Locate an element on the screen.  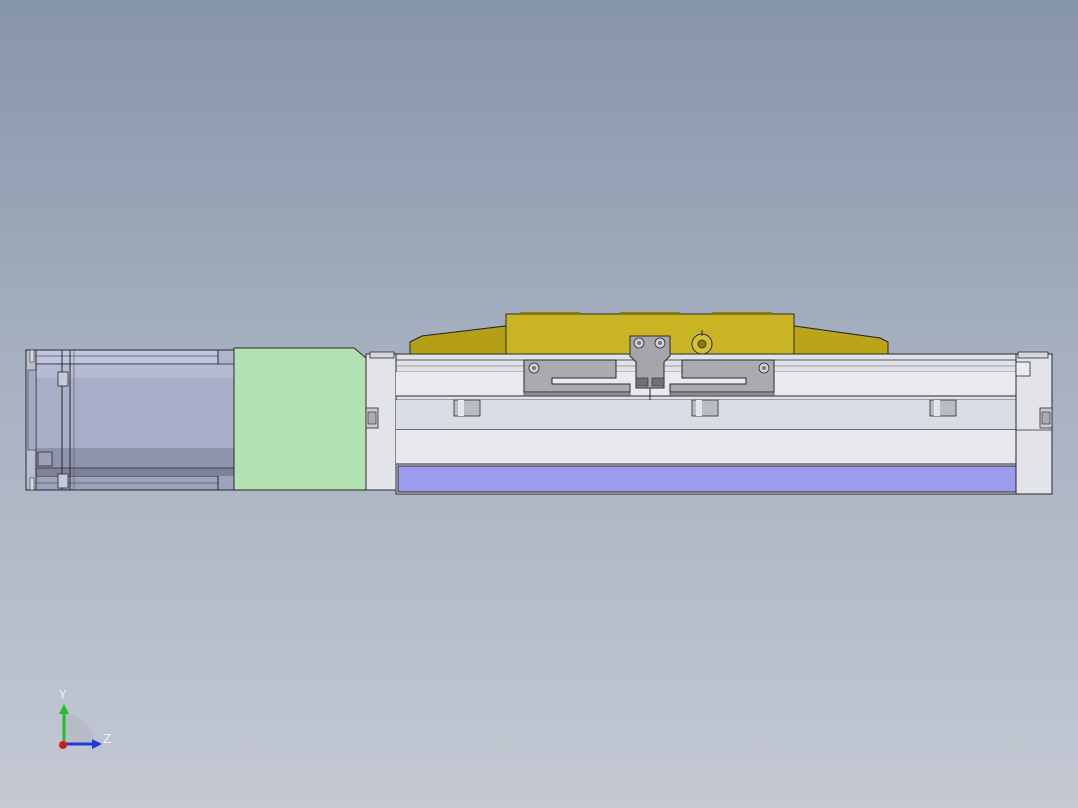
motor-adapter-block is located at coordinates (300, 419).